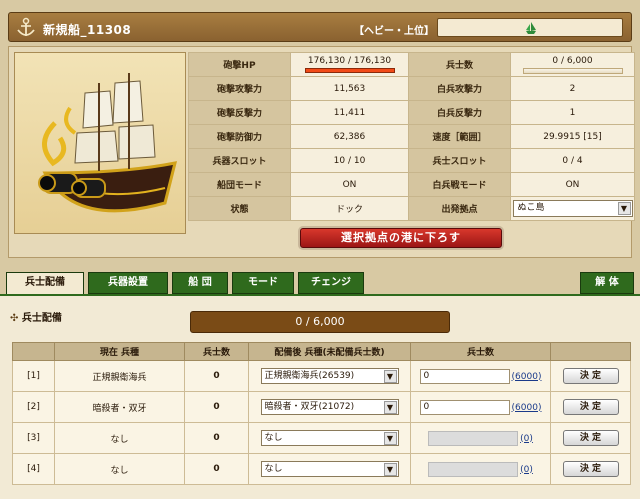 The image size is (640, 499). What do you see at coordinates (119, 407) in the screenshot?
I see `current-unit: 暗殺者・双牙` at bounding box center [119, 407].